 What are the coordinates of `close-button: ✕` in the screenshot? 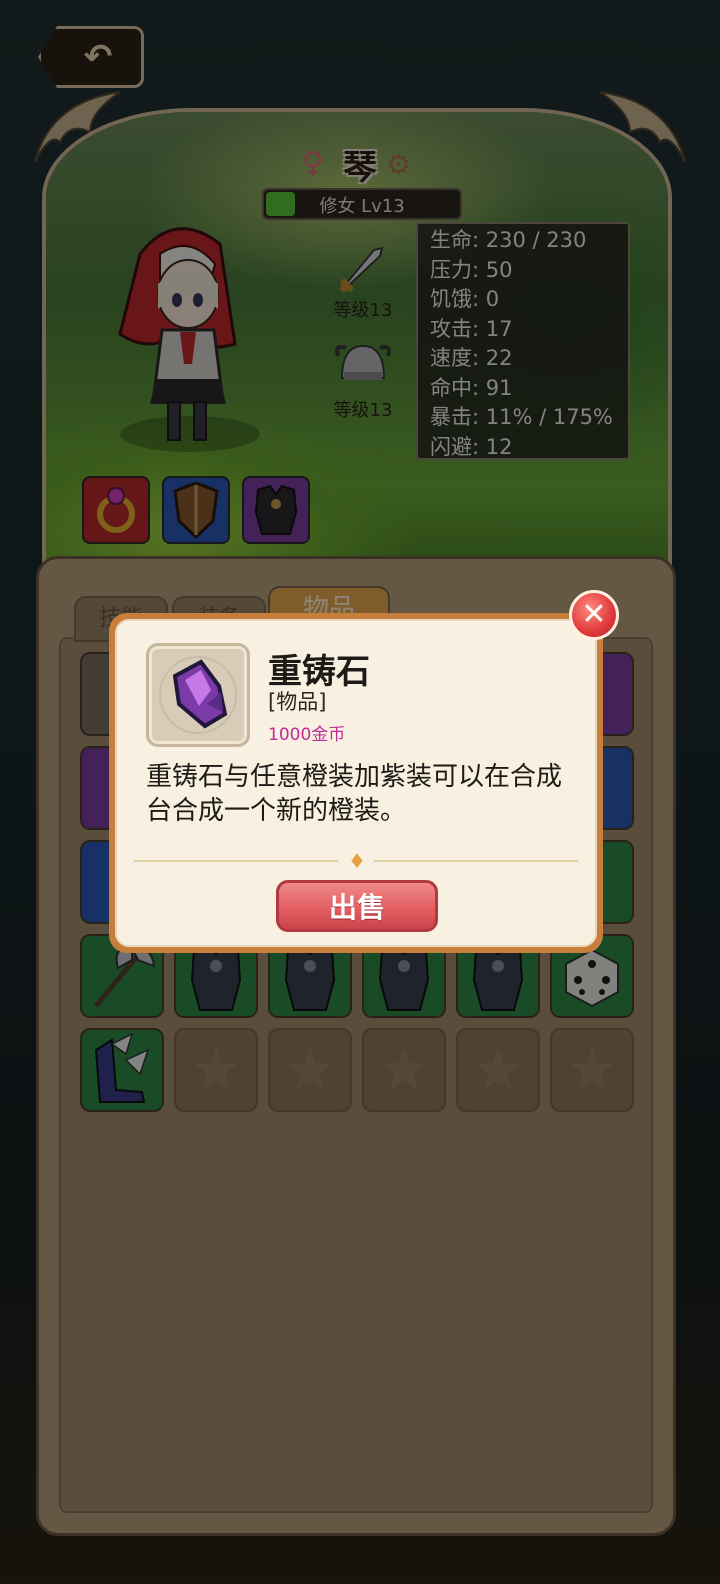 It's located at (594, 615).